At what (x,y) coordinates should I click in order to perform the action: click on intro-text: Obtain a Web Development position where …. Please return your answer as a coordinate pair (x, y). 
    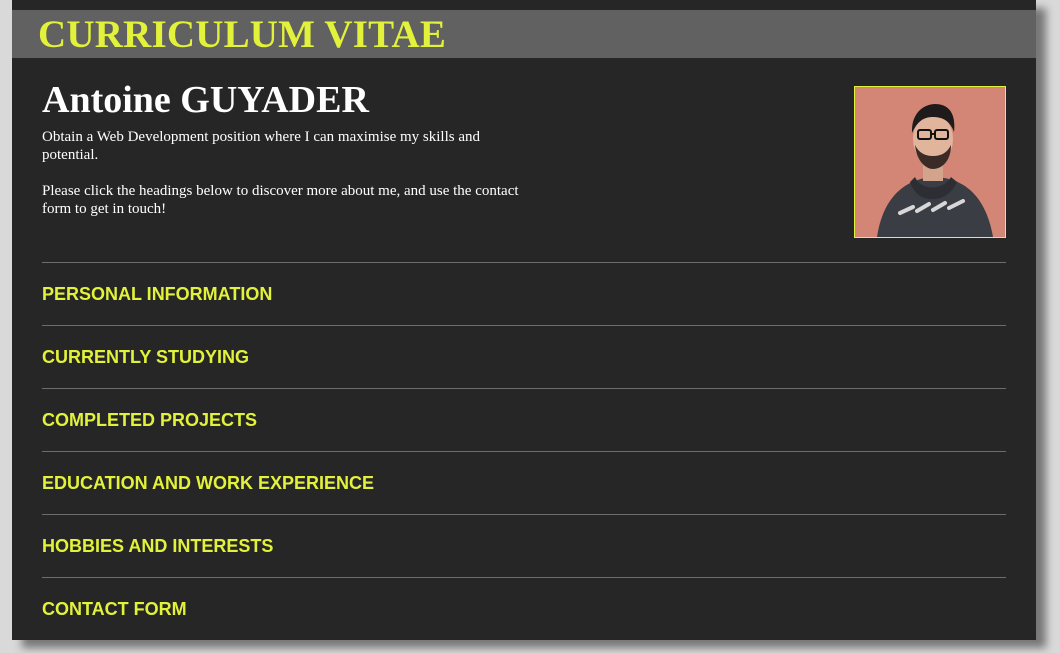
    Looking at the image, I should click on (287, 182).